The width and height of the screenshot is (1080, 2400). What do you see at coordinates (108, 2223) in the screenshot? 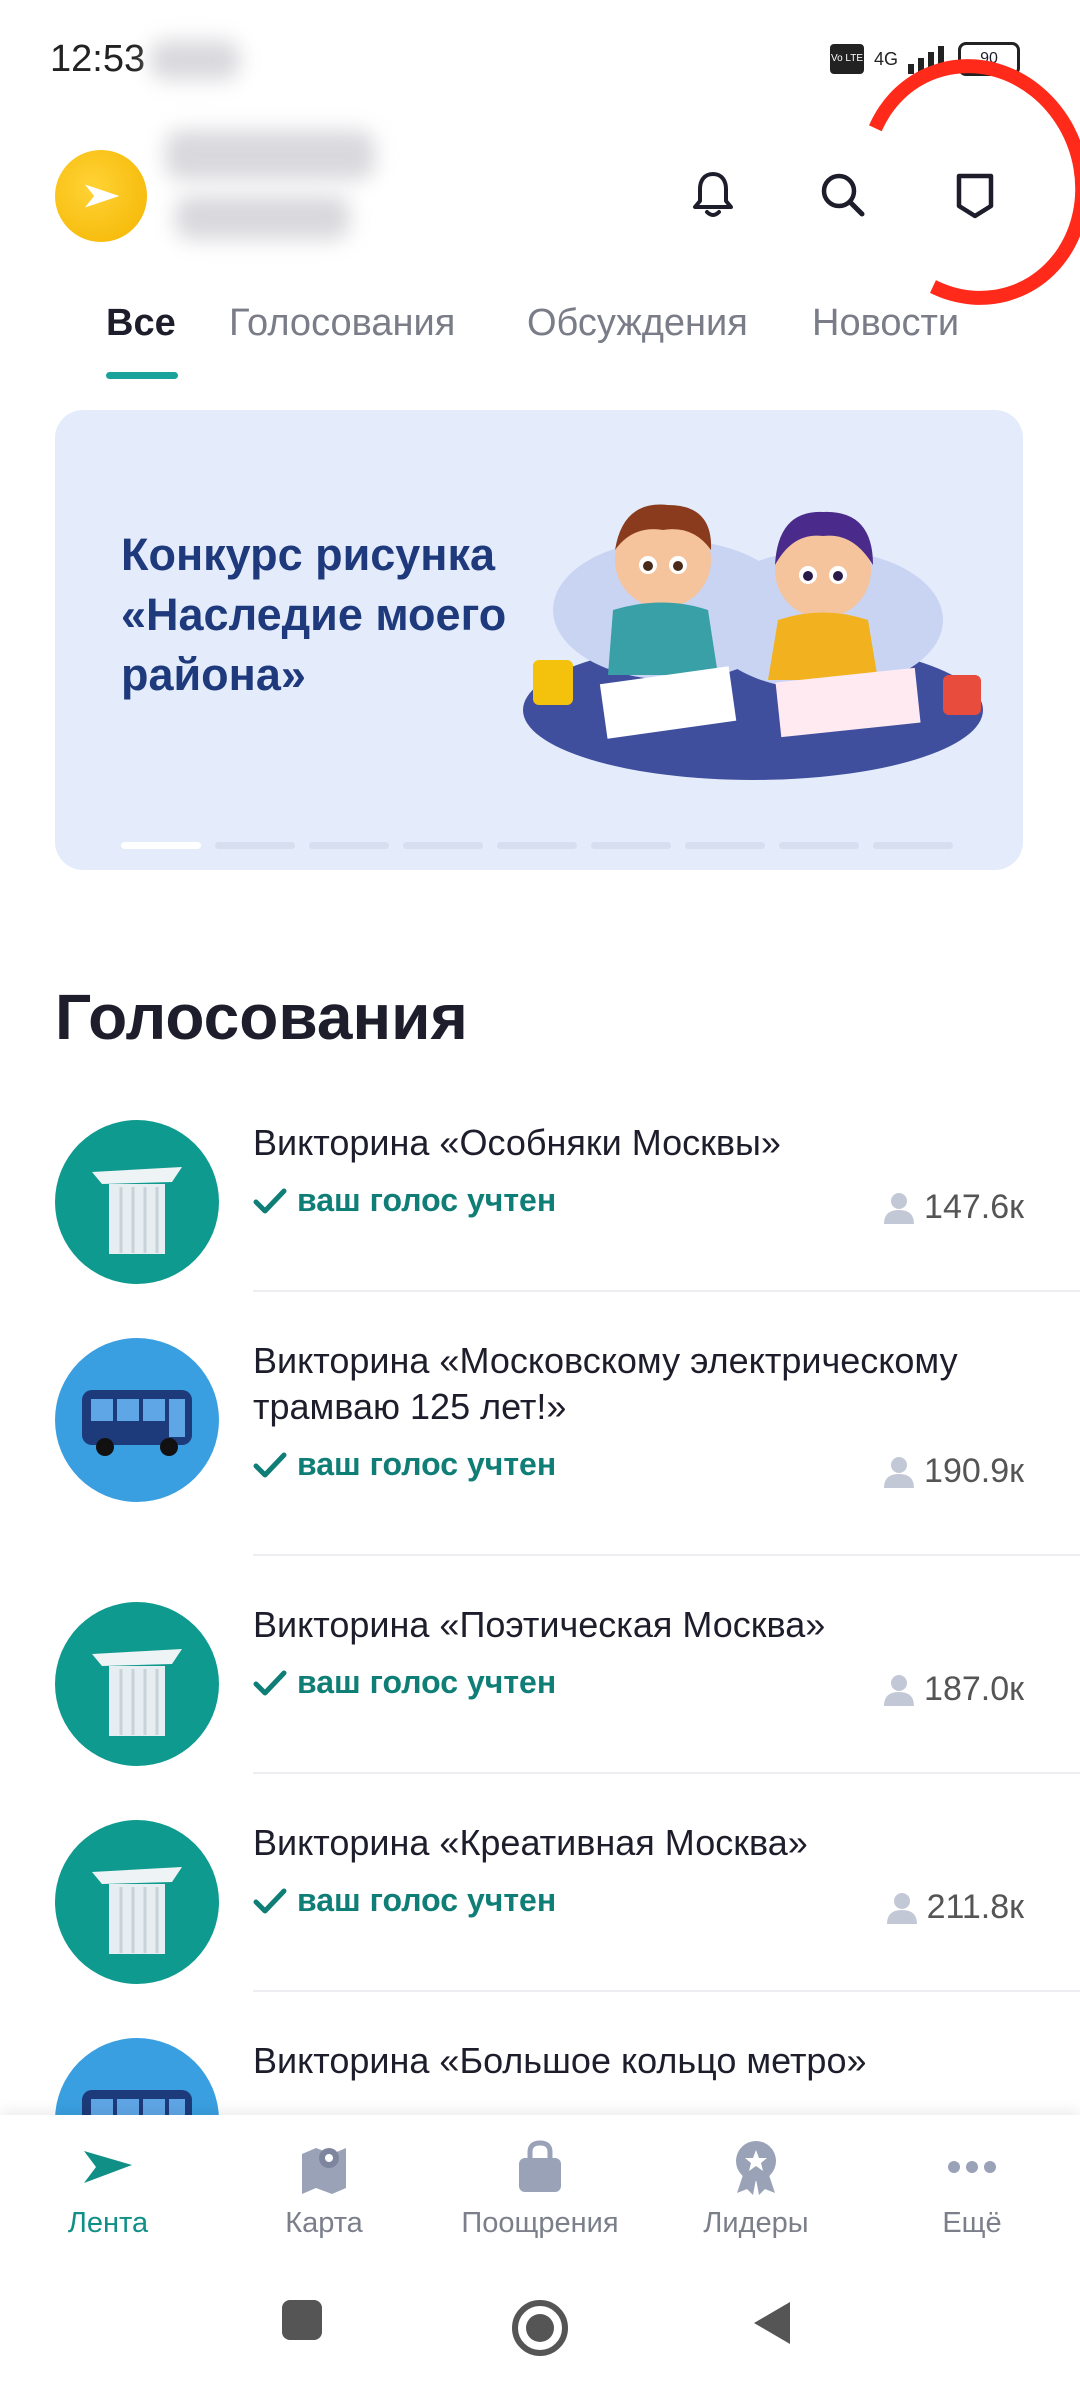
I see `nav-label: Лента` at bounding box center [108, 2223].